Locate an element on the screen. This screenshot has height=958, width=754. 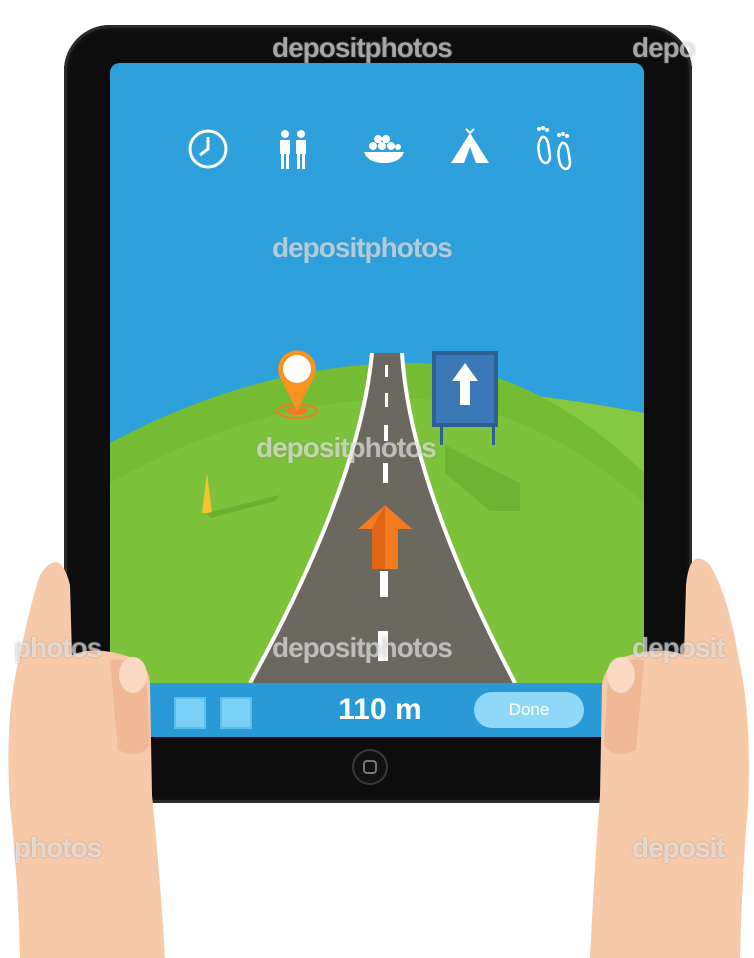
category-icons is located at coordinates (377, 151).